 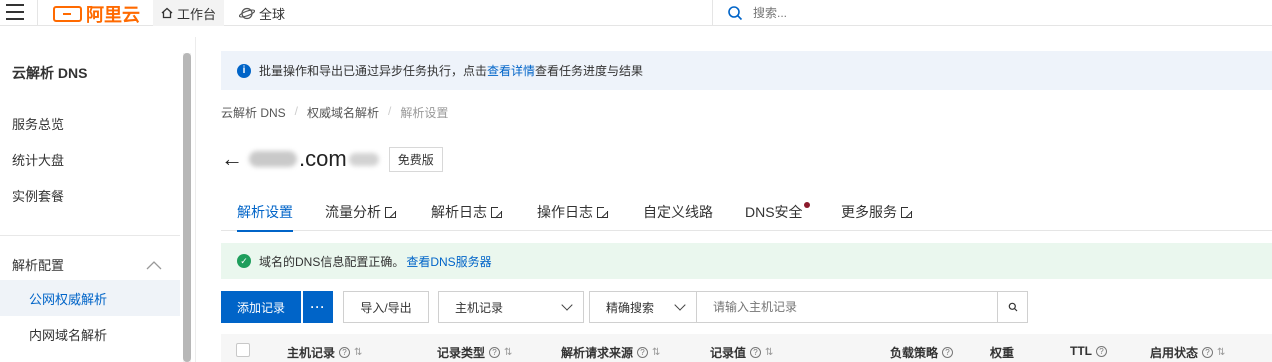 What do you see at coordinates (589, 71) in the screenshot?
I see `notice-text-after: 查看任务进度与结果` at bounding box center [589, 71].